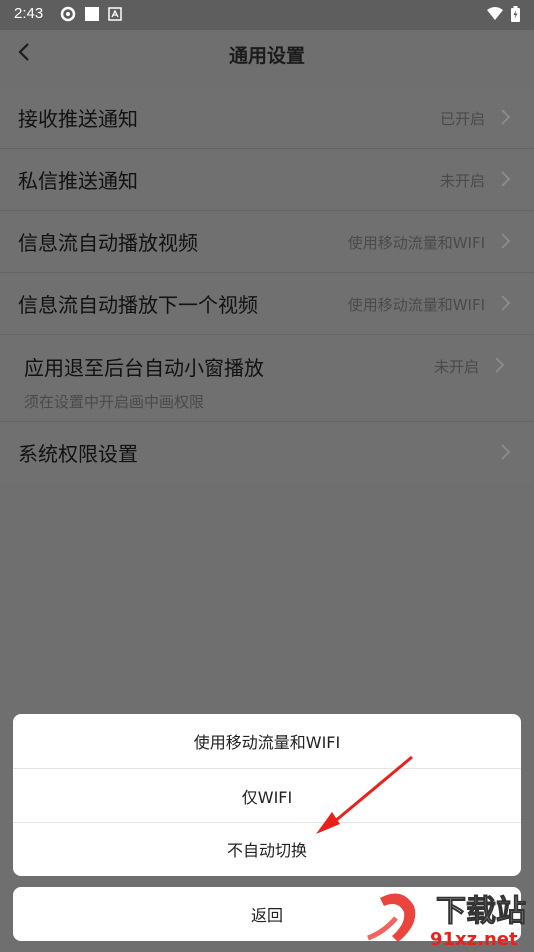  I want to click on watermark-logo-icon: 下载站 91xz.net, so click(447, 921).